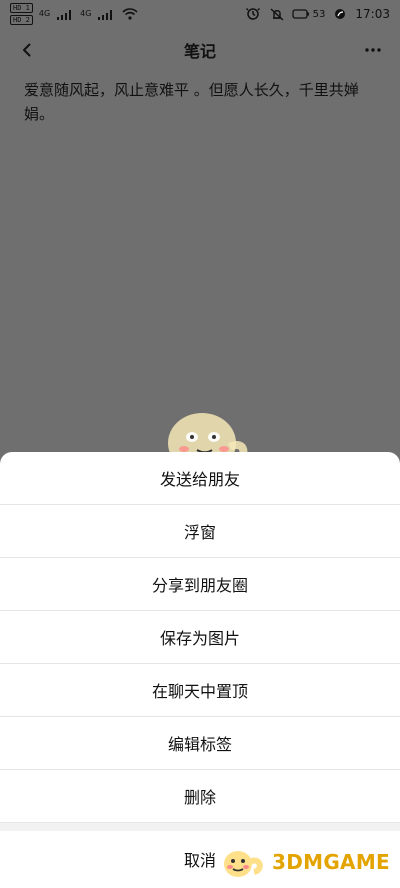  Describe the element at coordinates (130, 14) in the screenshot. I see `wifi-icon` at that location.